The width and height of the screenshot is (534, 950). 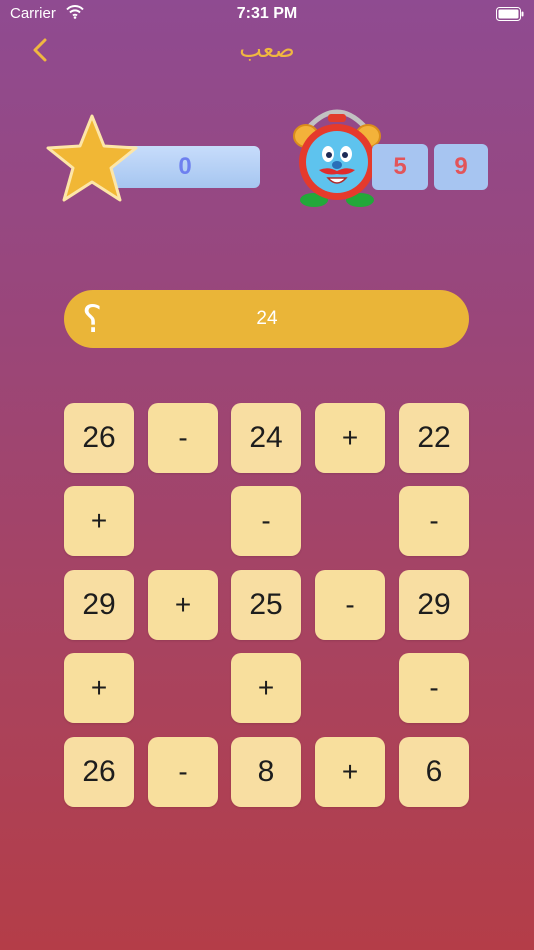 I want to click on score-value: 0, so click(x=185, y=166).